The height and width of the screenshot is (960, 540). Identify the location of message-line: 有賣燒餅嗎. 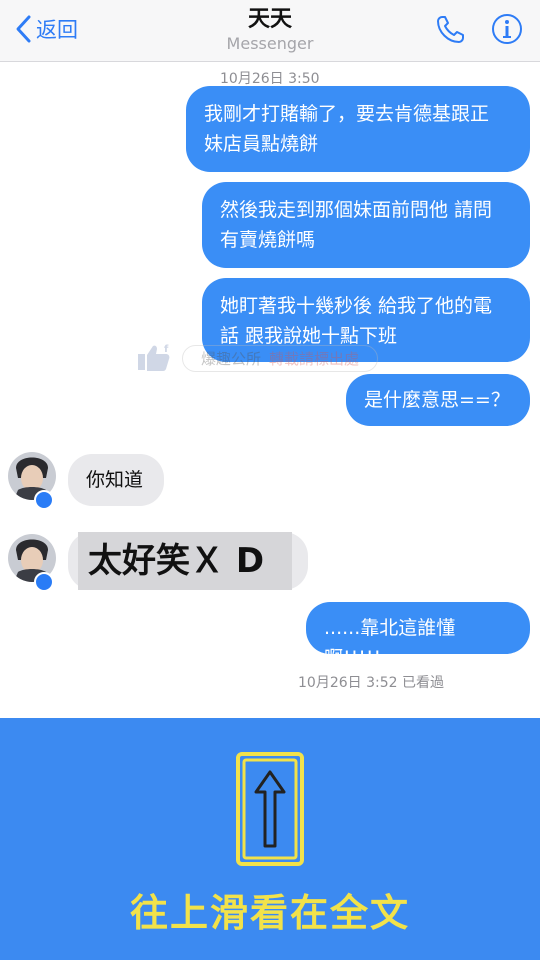
(268, 240).